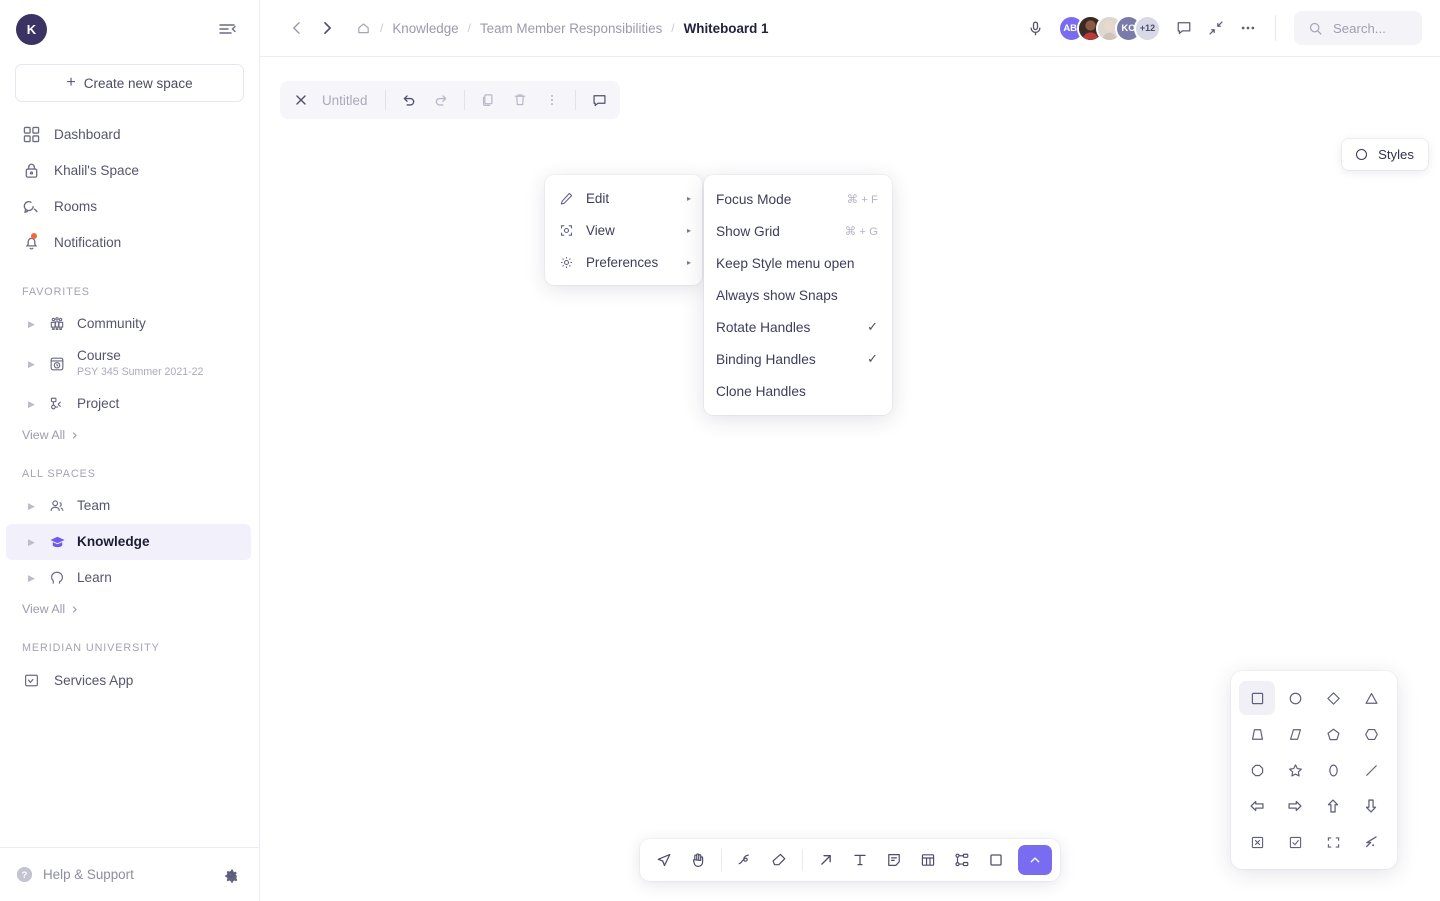 The image size is (1440, 901). I want to click on sidebar-item-dashboard: Dashboard, so click(129, 134).